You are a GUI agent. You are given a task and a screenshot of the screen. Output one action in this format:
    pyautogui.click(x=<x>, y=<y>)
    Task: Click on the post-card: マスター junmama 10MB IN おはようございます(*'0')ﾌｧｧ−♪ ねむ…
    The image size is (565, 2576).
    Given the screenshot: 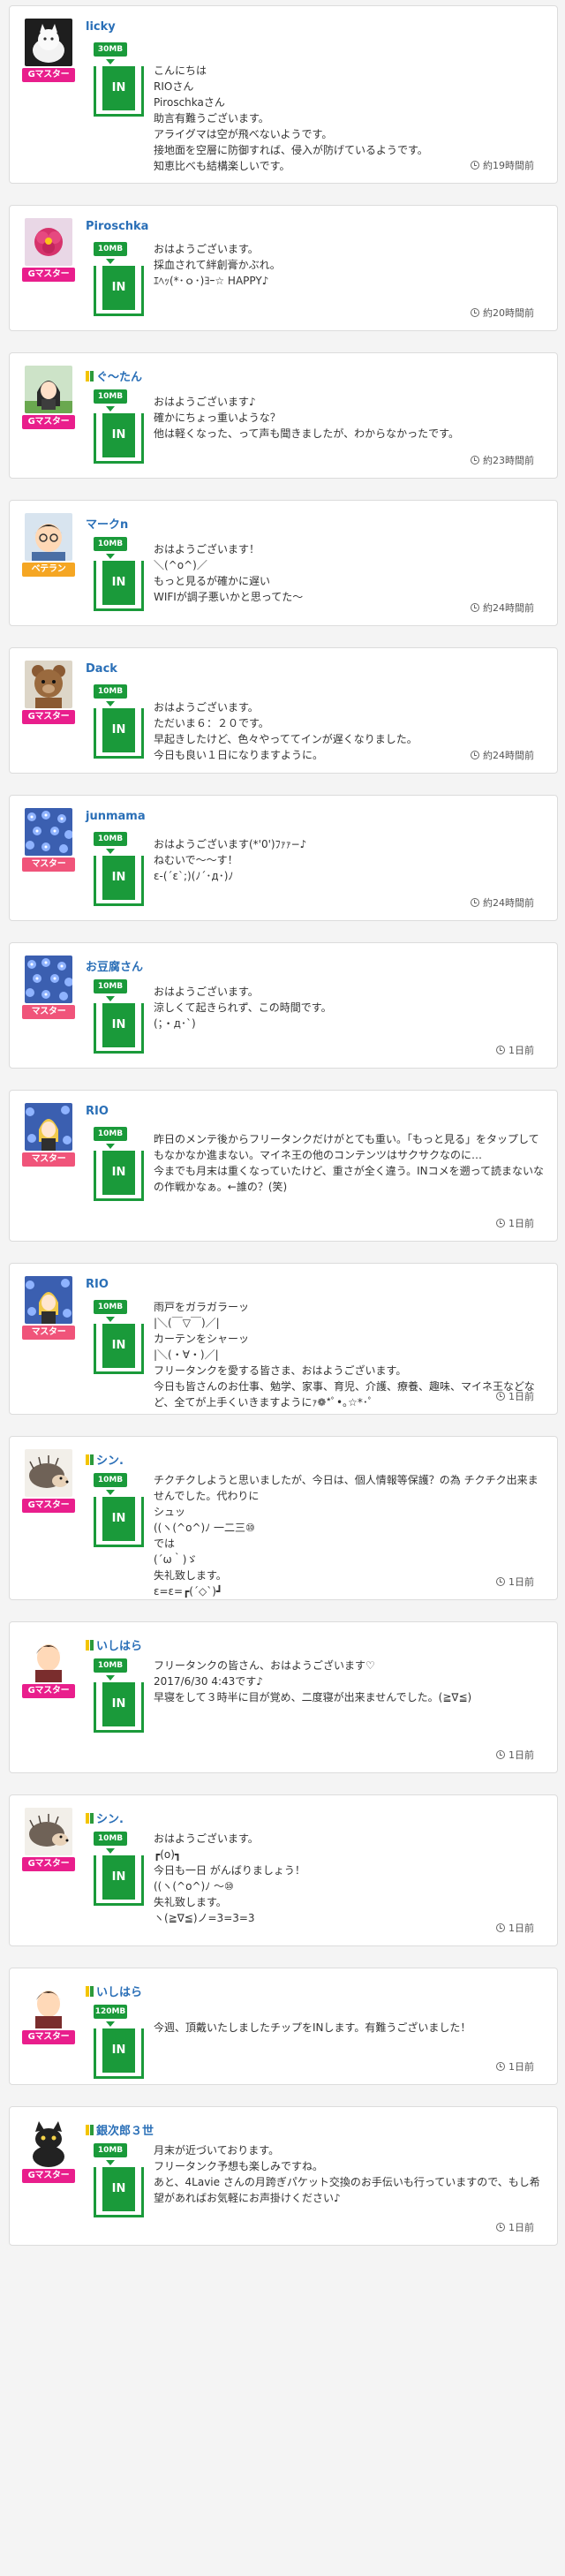 What is the action you would take?
    pyautogui.click(x=283, y=858)
    